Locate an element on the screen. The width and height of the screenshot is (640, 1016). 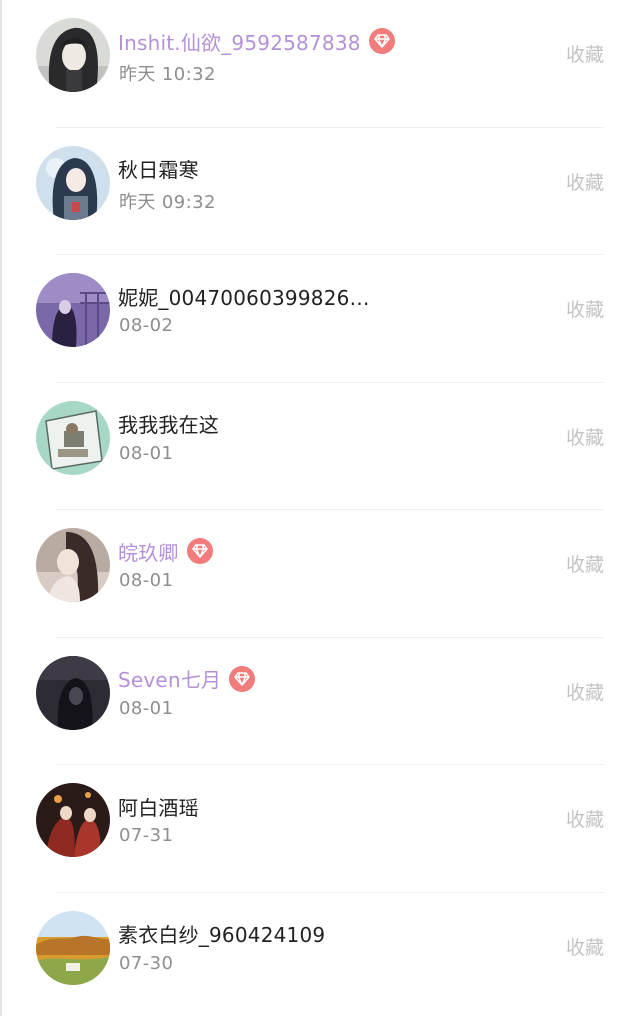
name-line: Inshit.仙欲_9592587838 is located at coordinates (256, 41).